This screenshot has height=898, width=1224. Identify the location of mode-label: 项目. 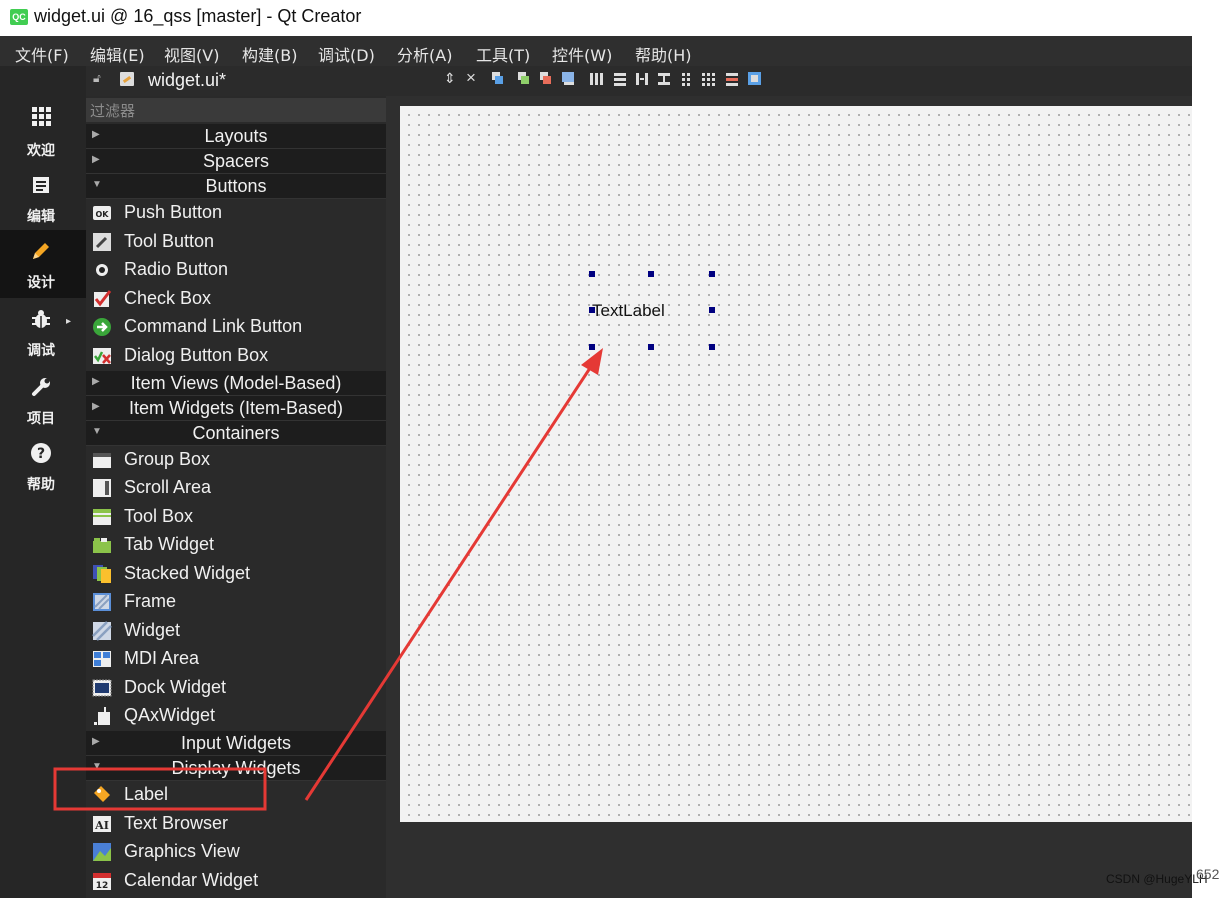
(41, 419).